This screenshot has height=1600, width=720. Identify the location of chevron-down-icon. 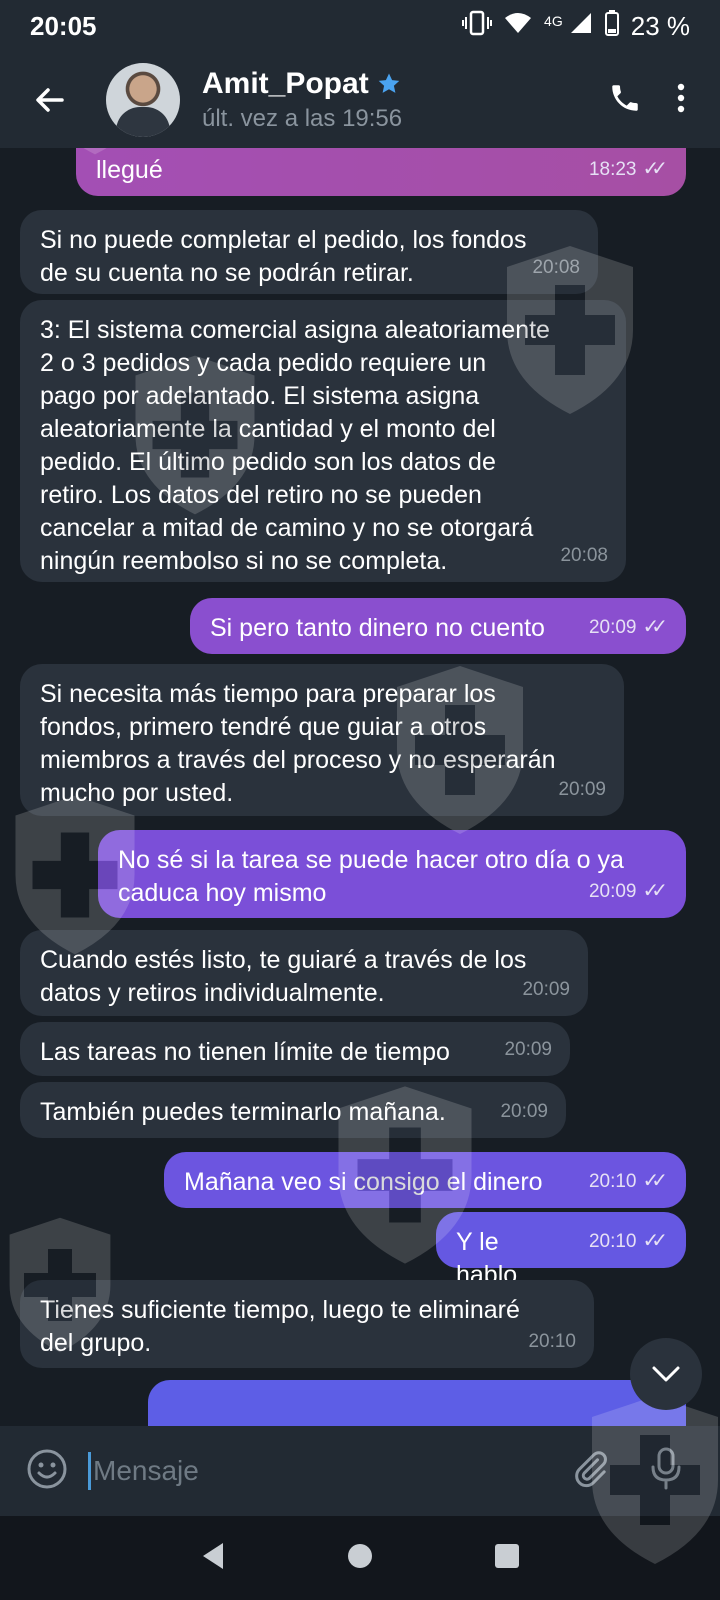
(666, 1374).